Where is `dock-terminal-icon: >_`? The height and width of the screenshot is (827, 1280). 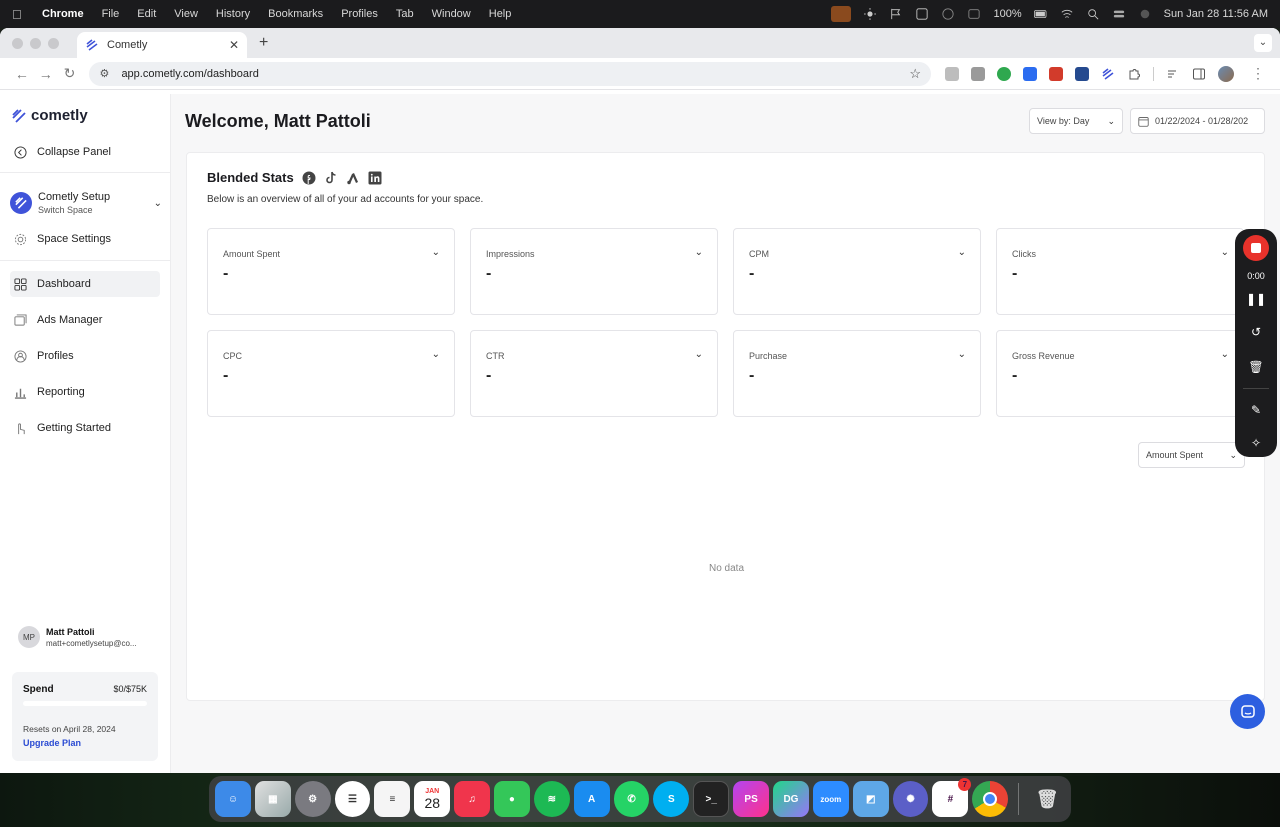
dock-terminal-icon: >_ is located at coordinates (711, 799).